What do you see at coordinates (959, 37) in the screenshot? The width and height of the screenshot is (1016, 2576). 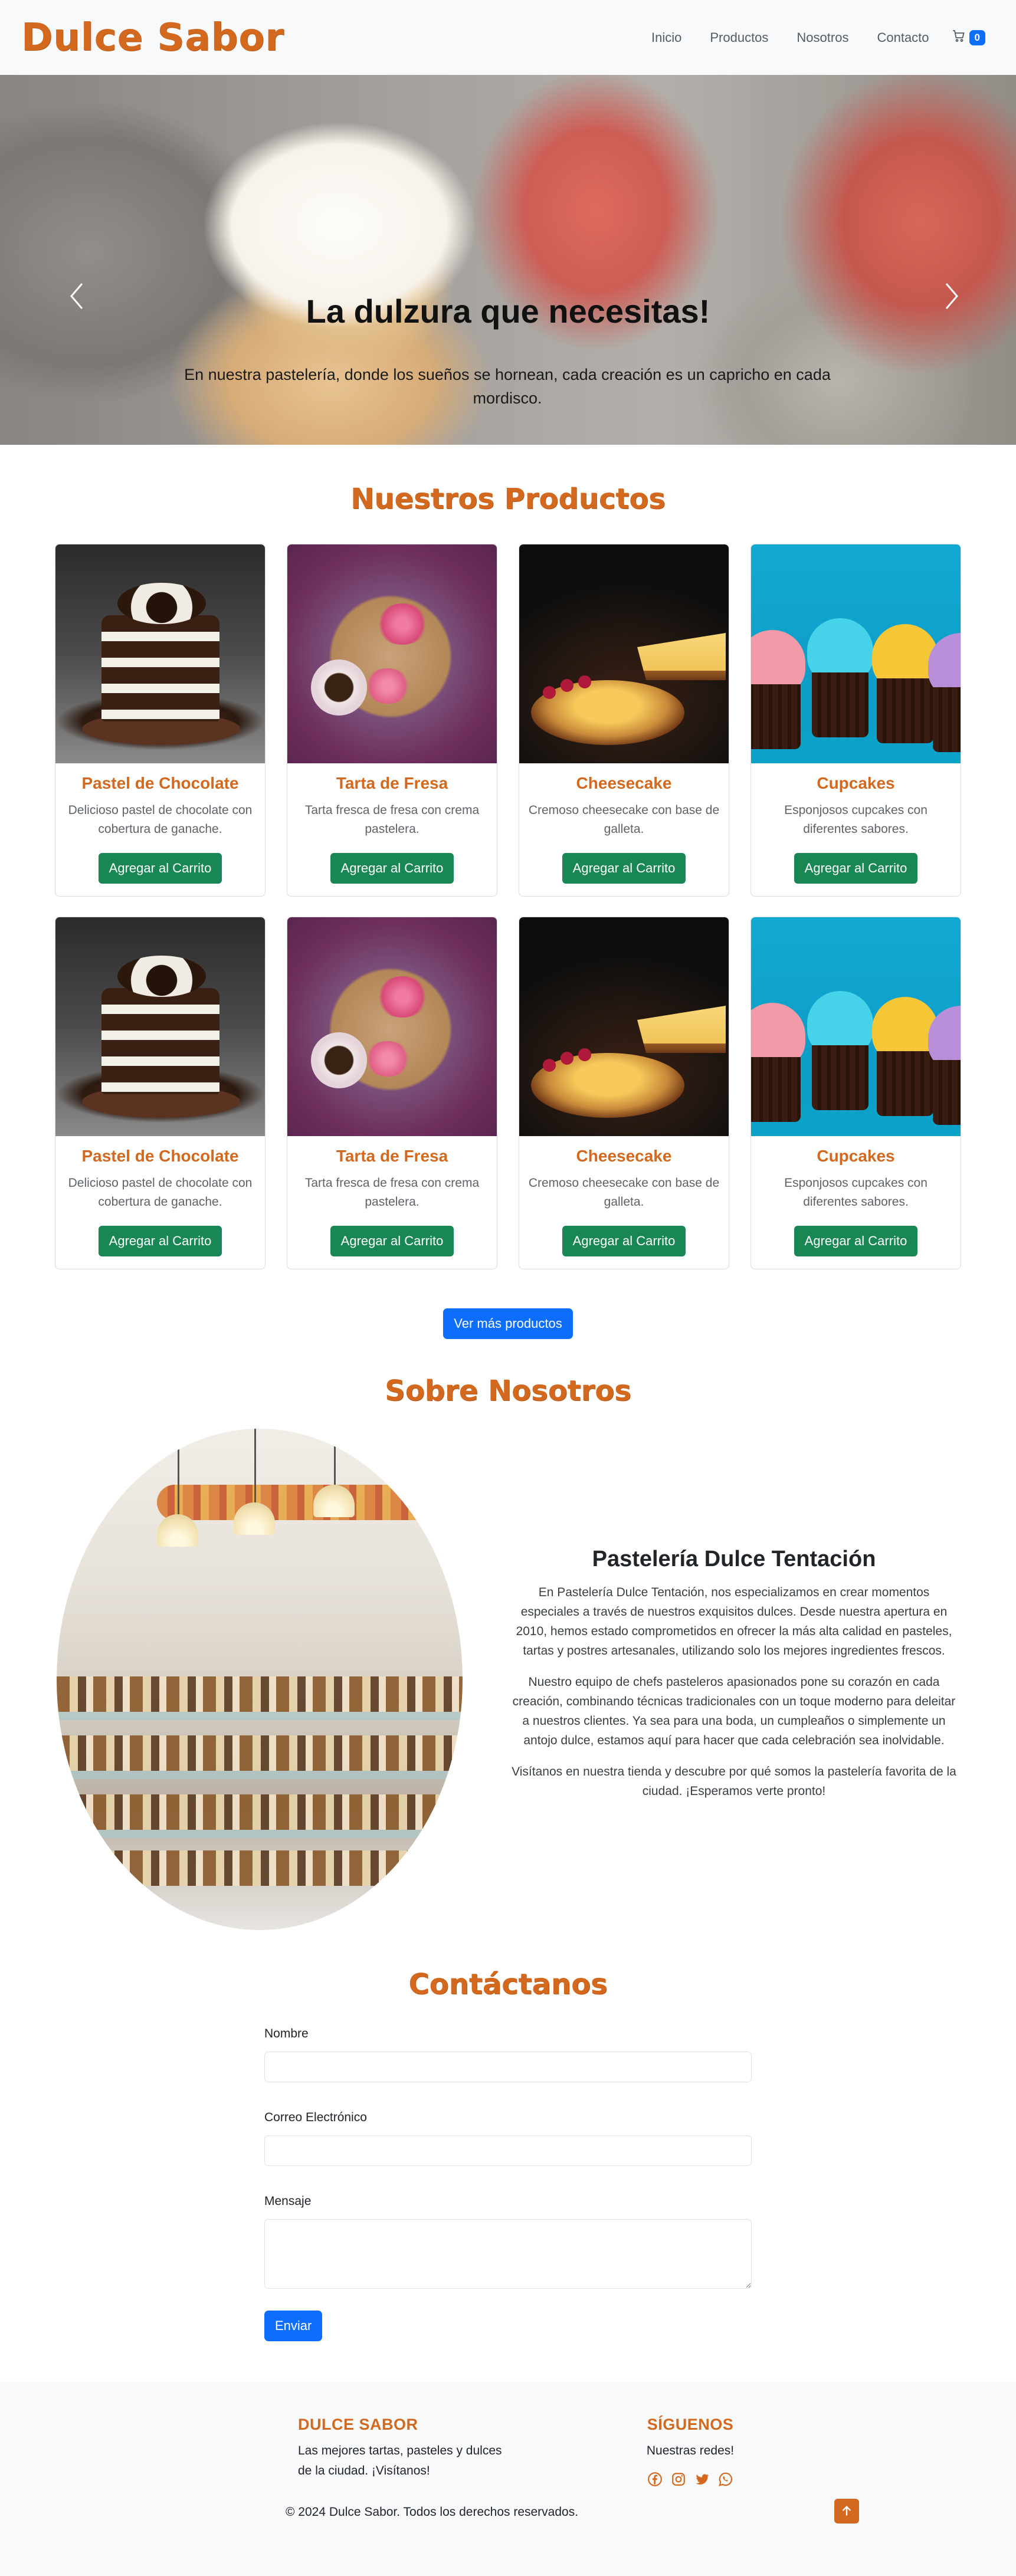 I see `cart-icon` at bounding box center [959, 37].